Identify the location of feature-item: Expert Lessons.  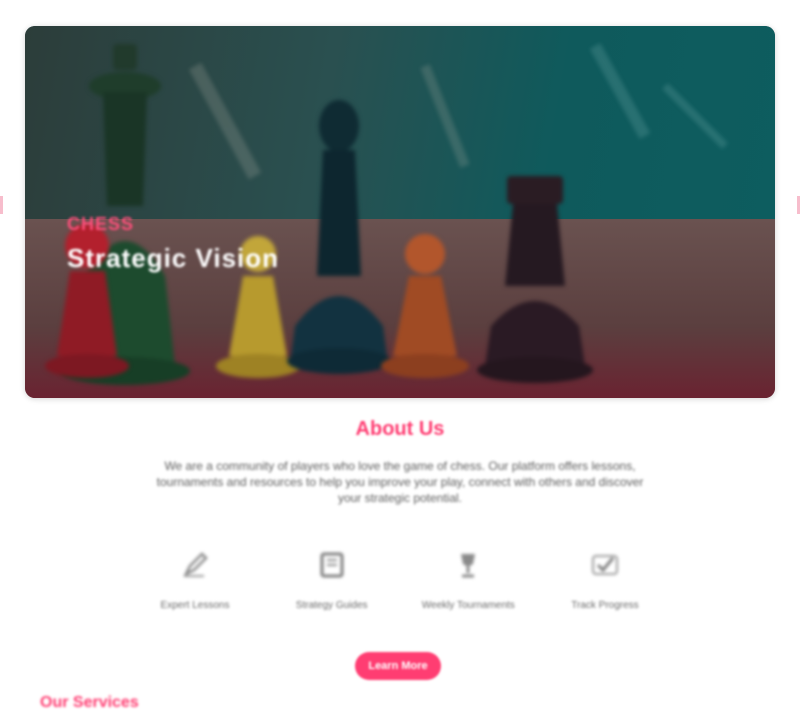
(195, 581).